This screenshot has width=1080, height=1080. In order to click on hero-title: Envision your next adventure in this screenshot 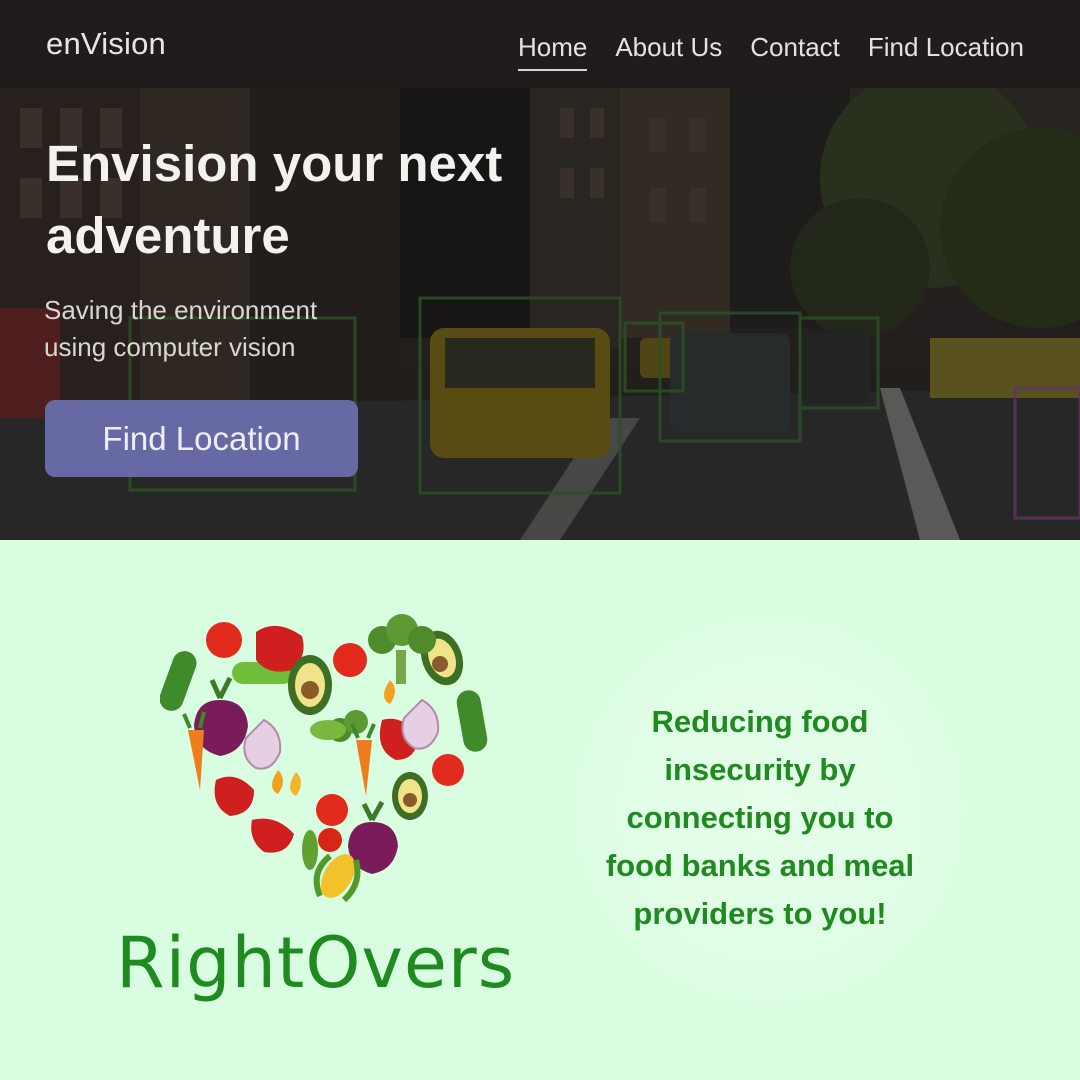, I will do `click(274, 199)`.